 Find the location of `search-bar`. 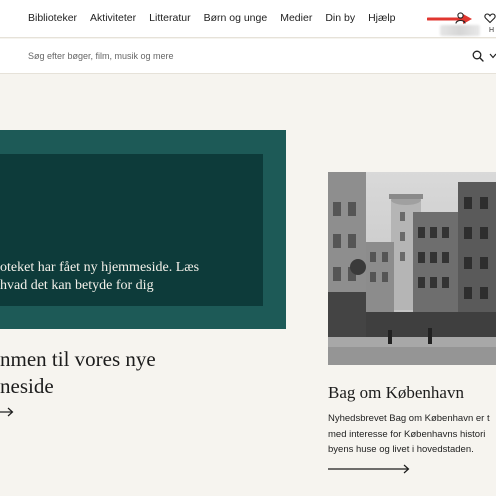

search-bar is located at coordinates (248, 56).